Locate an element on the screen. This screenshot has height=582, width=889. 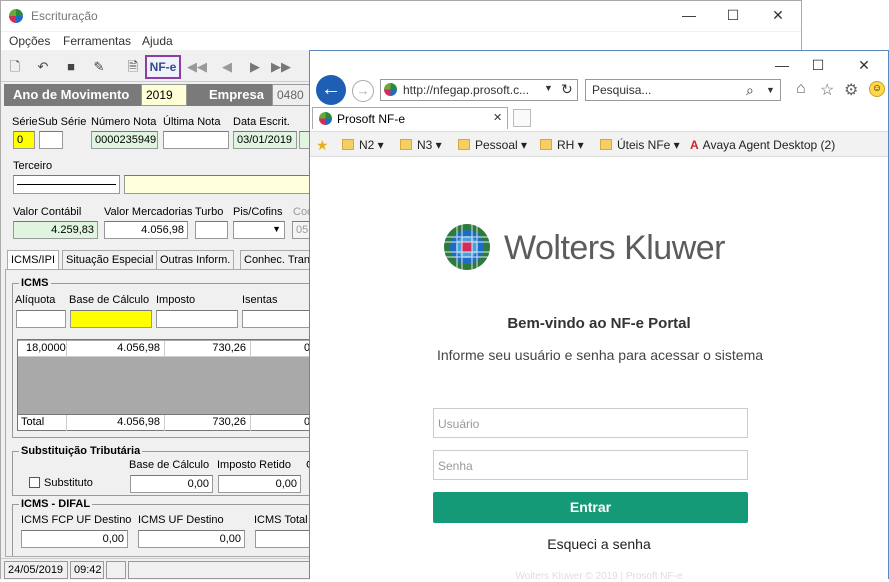
back-button: ← is located at coordinates (331, 90).